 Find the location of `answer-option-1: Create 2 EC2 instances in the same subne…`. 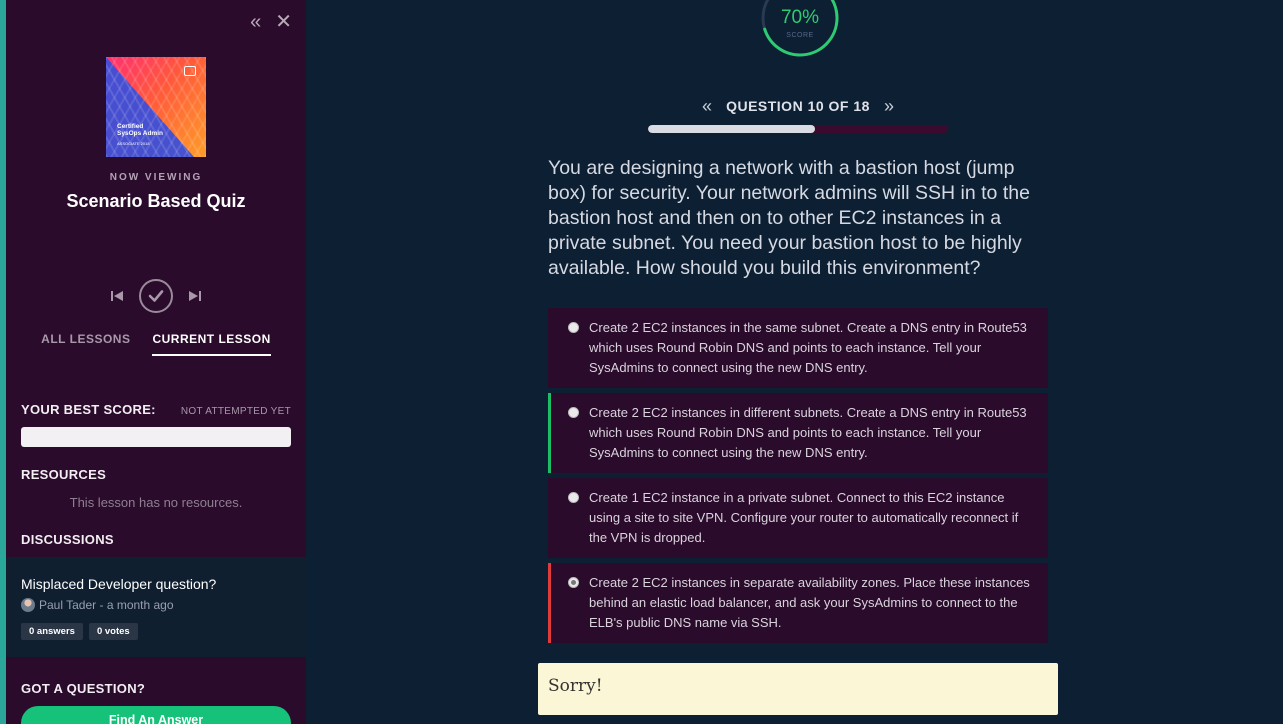

answer-option-1: Create 2 EC2 instances in the same subne… is located at coordinates (798, 348).